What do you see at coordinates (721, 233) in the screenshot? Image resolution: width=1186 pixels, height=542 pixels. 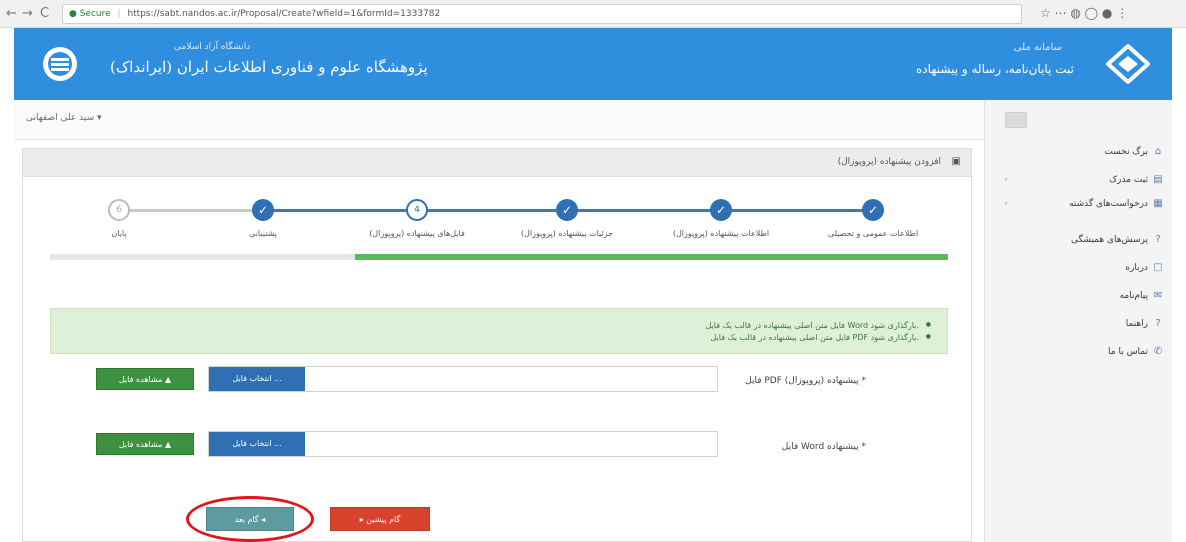 I see `wizard-step-2-label: اطلاعات پیشنهاده (پروپوزال)` at bounding box center [721, 233].